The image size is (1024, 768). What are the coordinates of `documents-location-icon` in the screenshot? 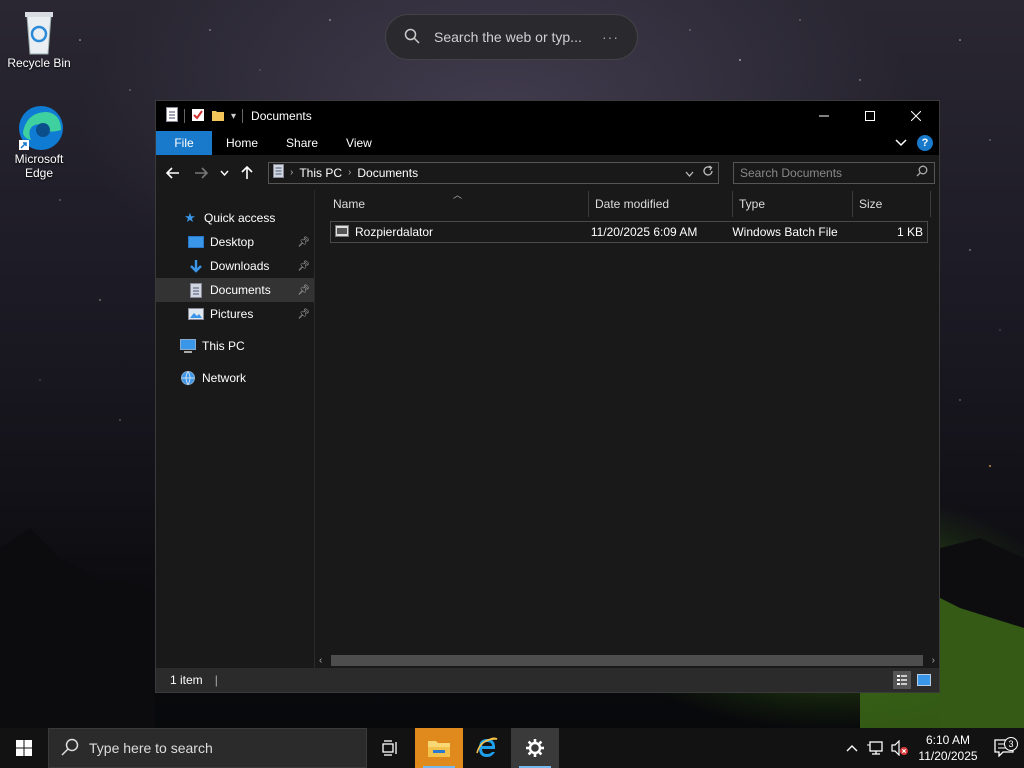 It's located at (278, 172).